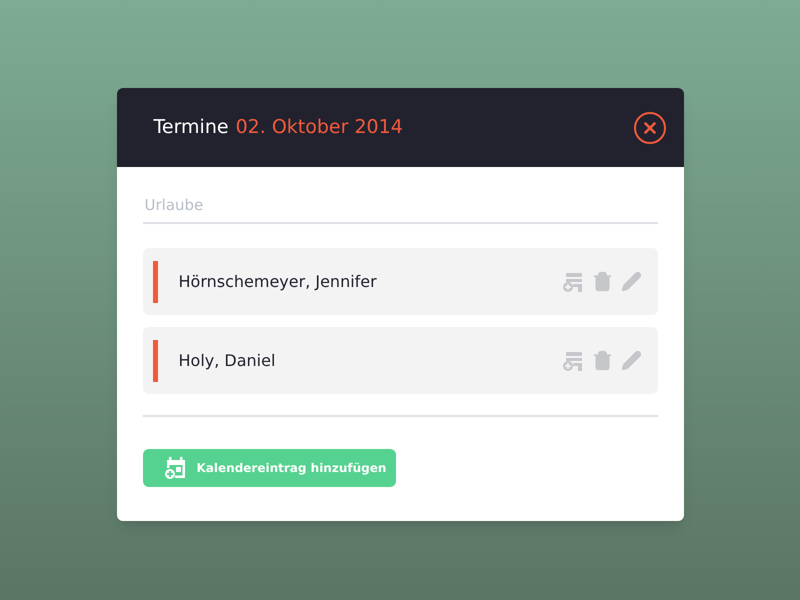 This screenshot has height=600, width=800. I want to click on dialog-date: 02. Oktober 2014, so click(319, 127).